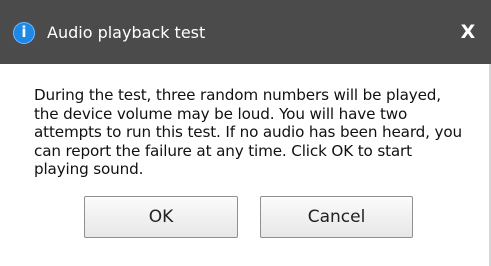 The width and height of the screenshot is (491, 266). Describe the element at coordinates (126, 32) in the screenshot. I see `dialog-title: Audio playback test` at that location.